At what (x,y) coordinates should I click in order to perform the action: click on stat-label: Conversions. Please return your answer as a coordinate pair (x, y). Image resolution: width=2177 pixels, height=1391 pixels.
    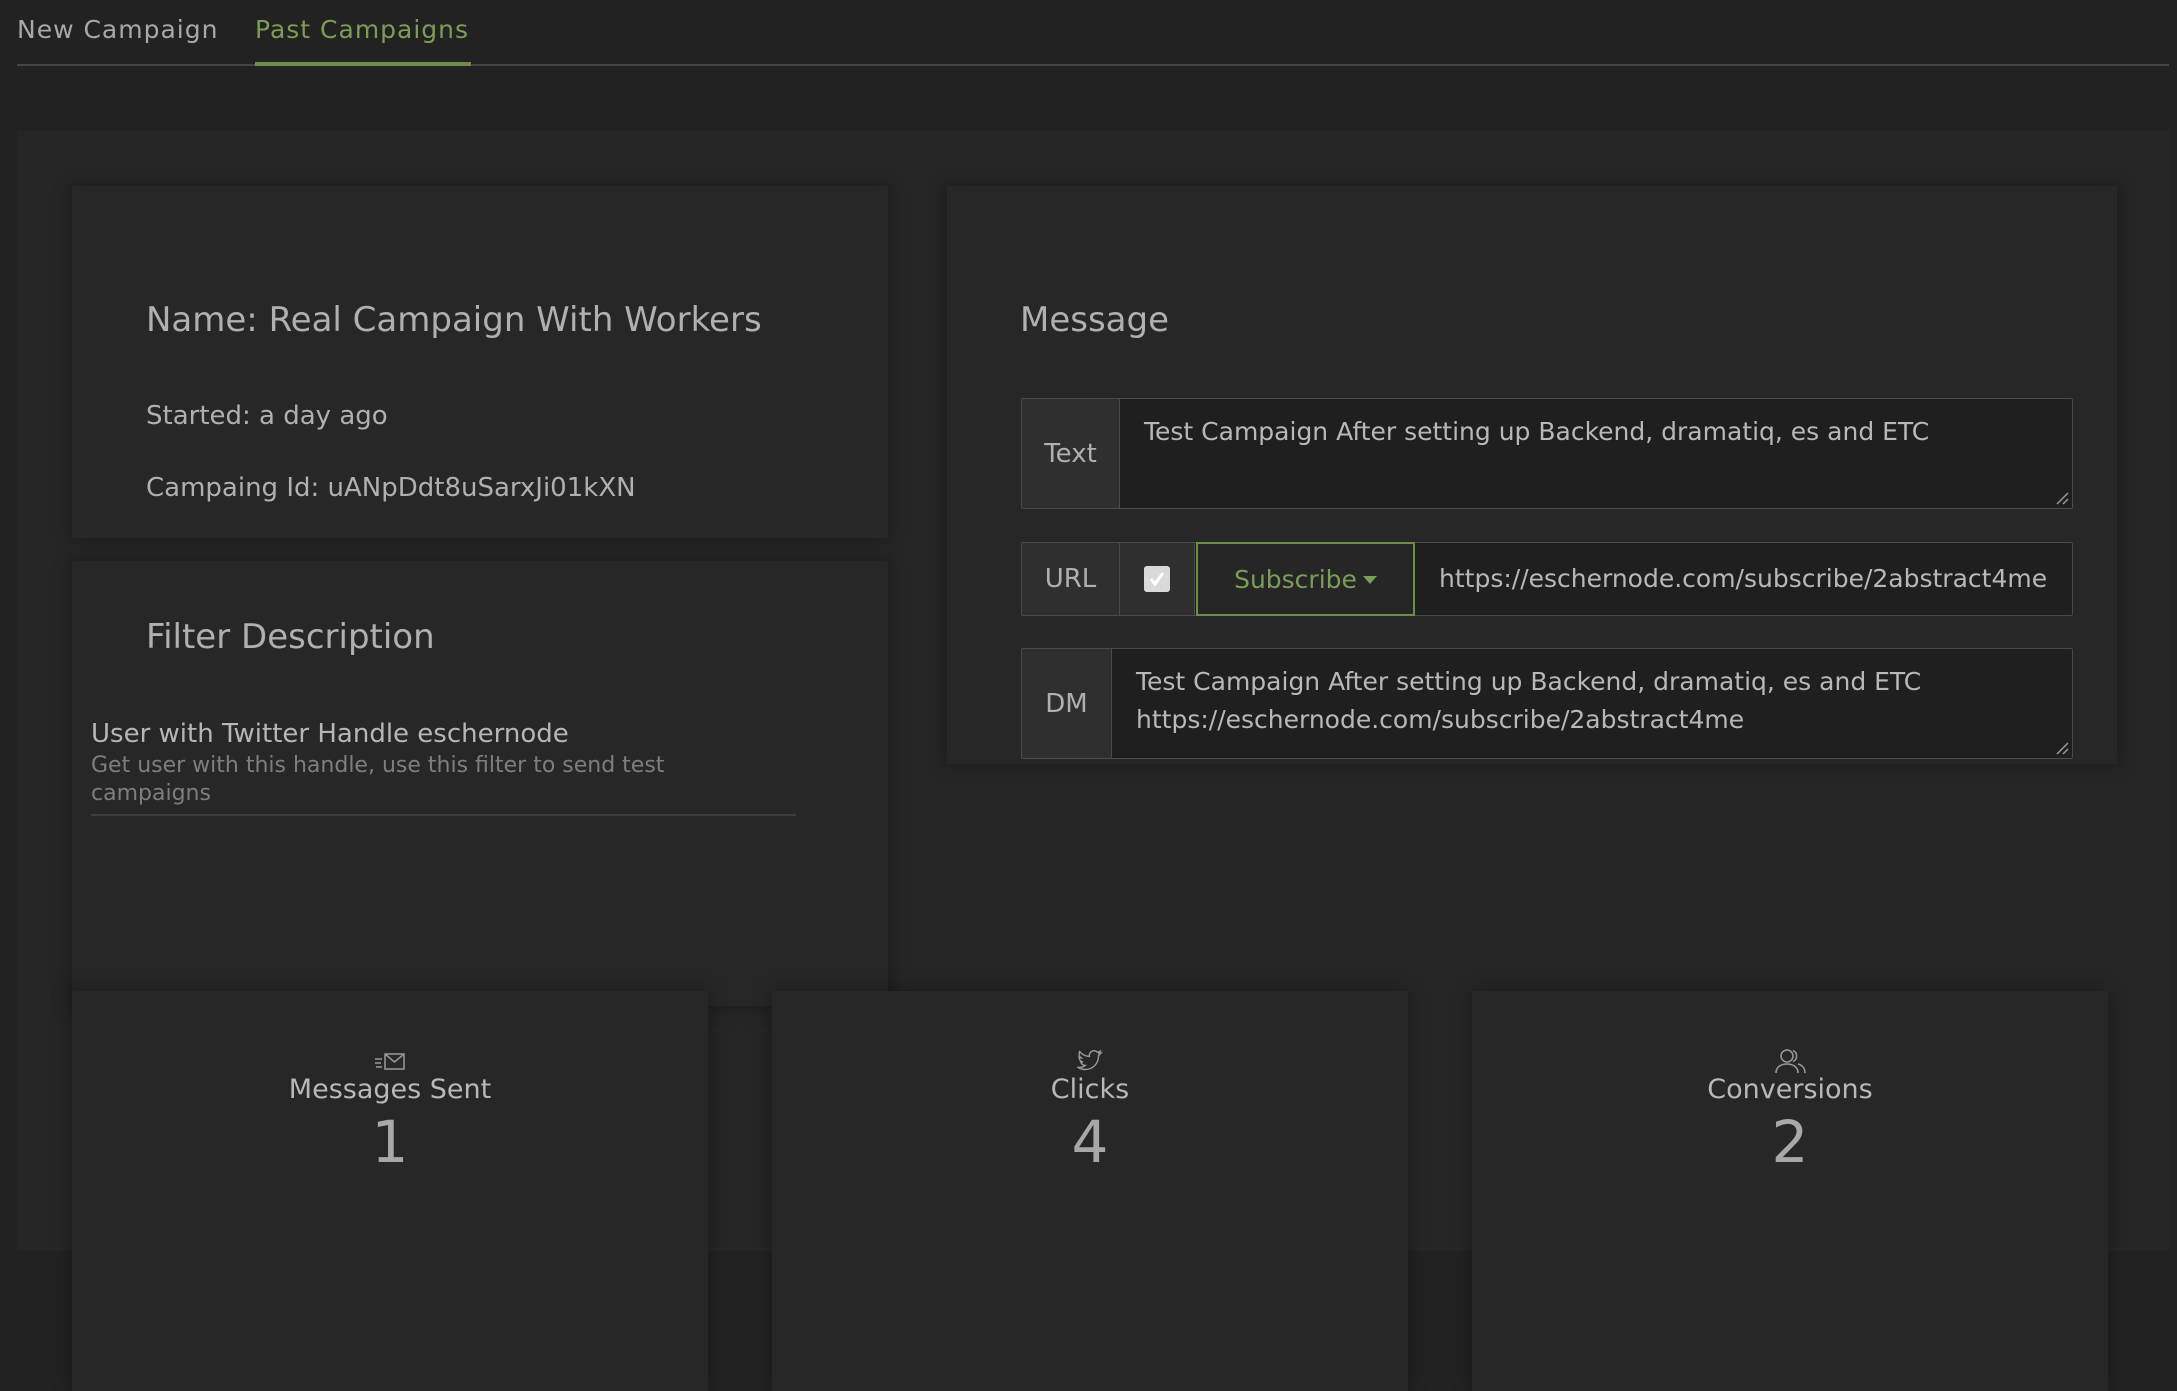
    Looking at the image, I should click on (1790, 1089).